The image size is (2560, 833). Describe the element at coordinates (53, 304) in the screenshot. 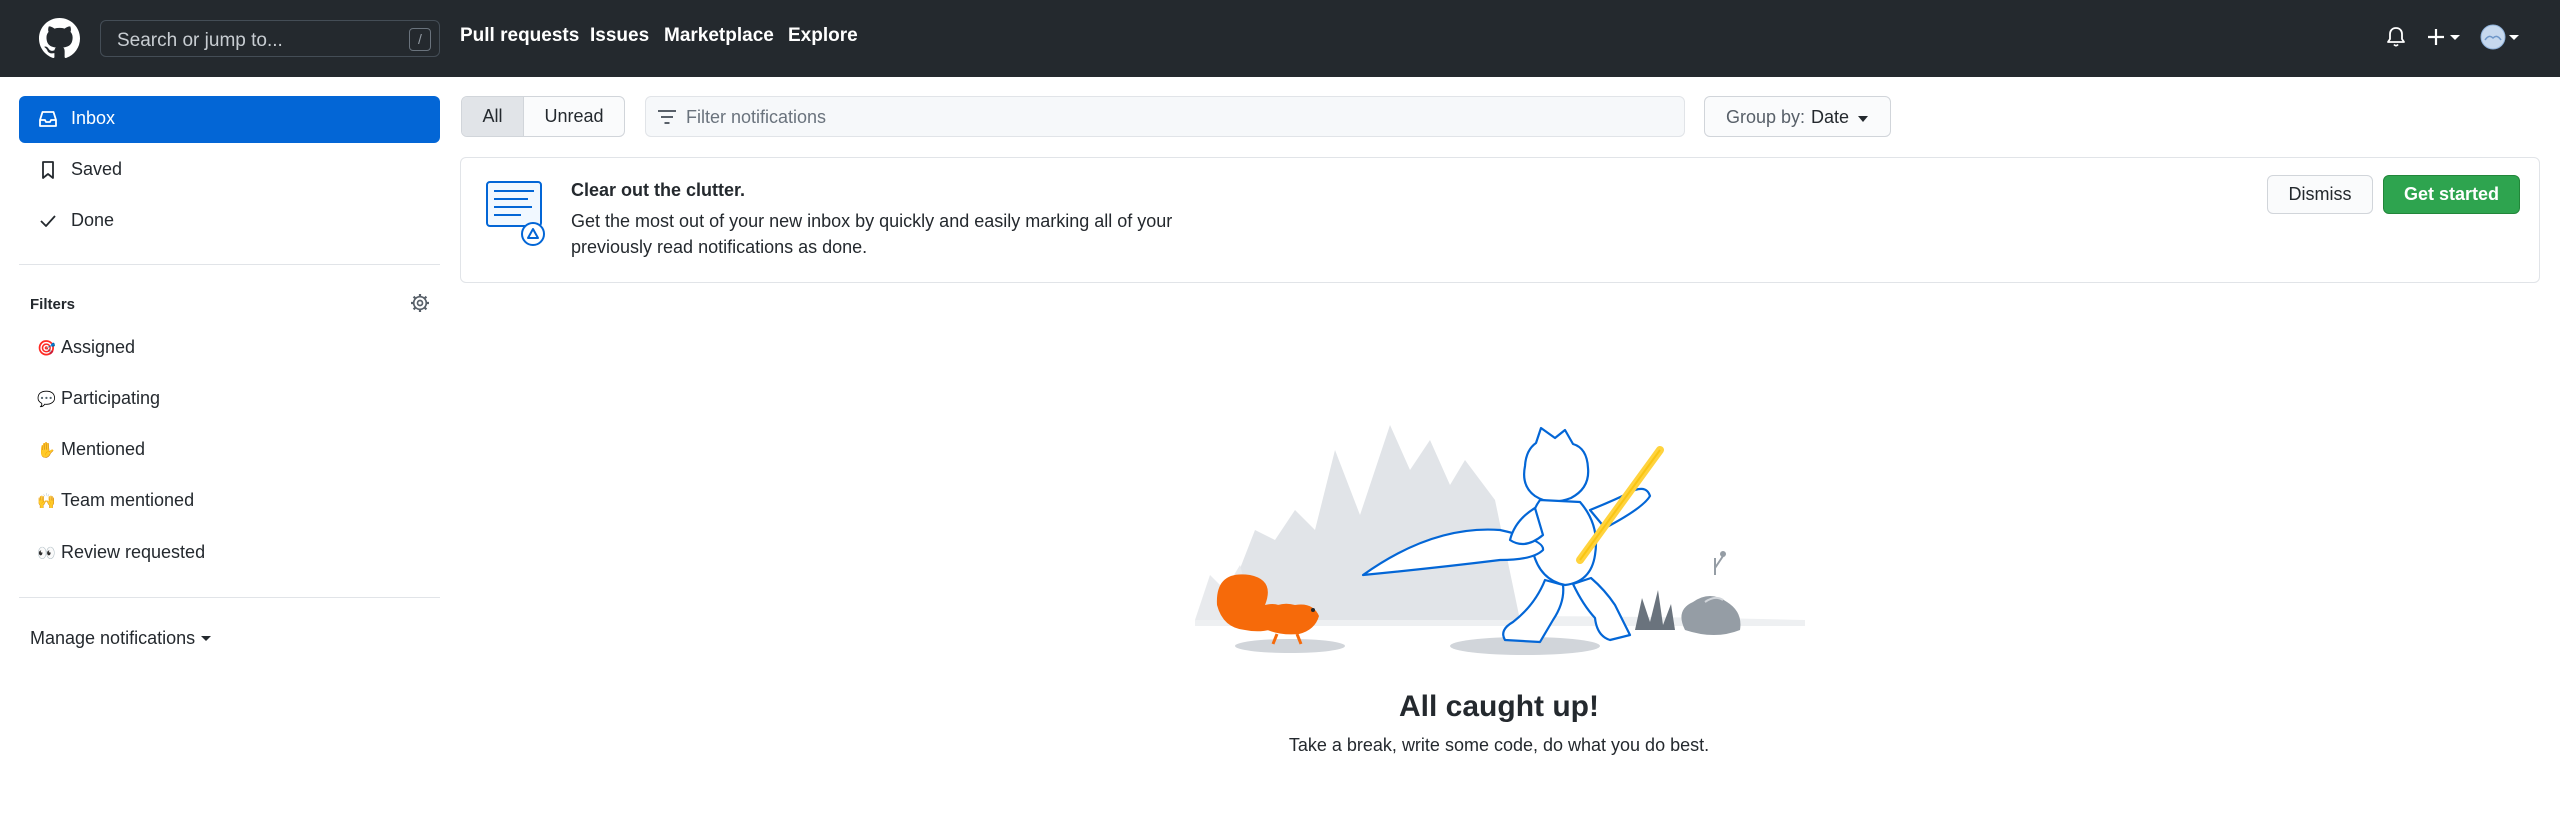

I see `filters-heading: Filters` at that location.